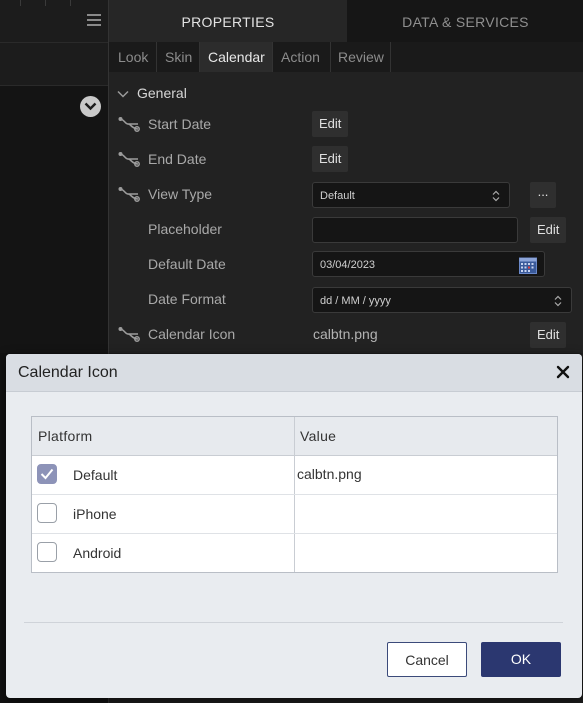  What do you see at coordinates (95, 514) in the screenshot?
I see `row-platform: iPhone` at bounding box center [95, 514].